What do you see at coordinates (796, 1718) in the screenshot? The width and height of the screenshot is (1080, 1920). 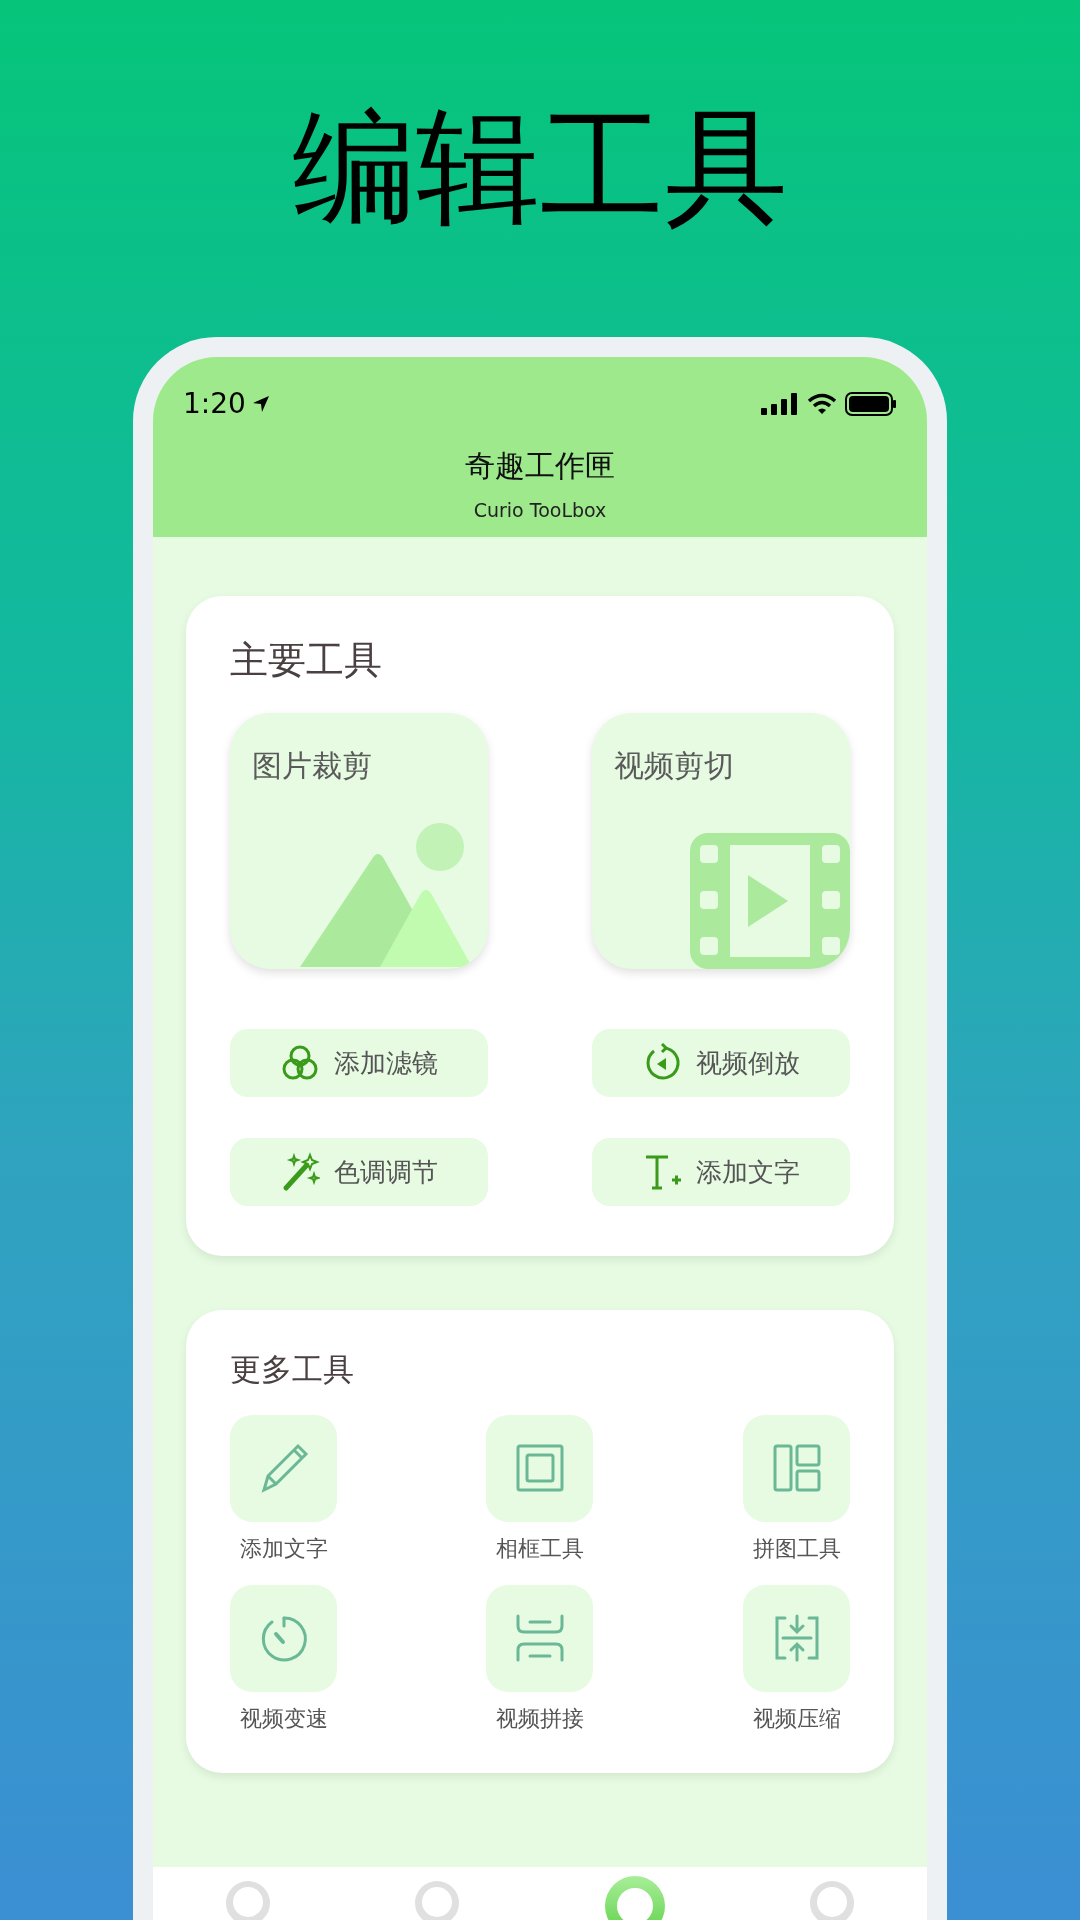 I see `tool-label: 视频压缩` at bounding box center [796, 1718].